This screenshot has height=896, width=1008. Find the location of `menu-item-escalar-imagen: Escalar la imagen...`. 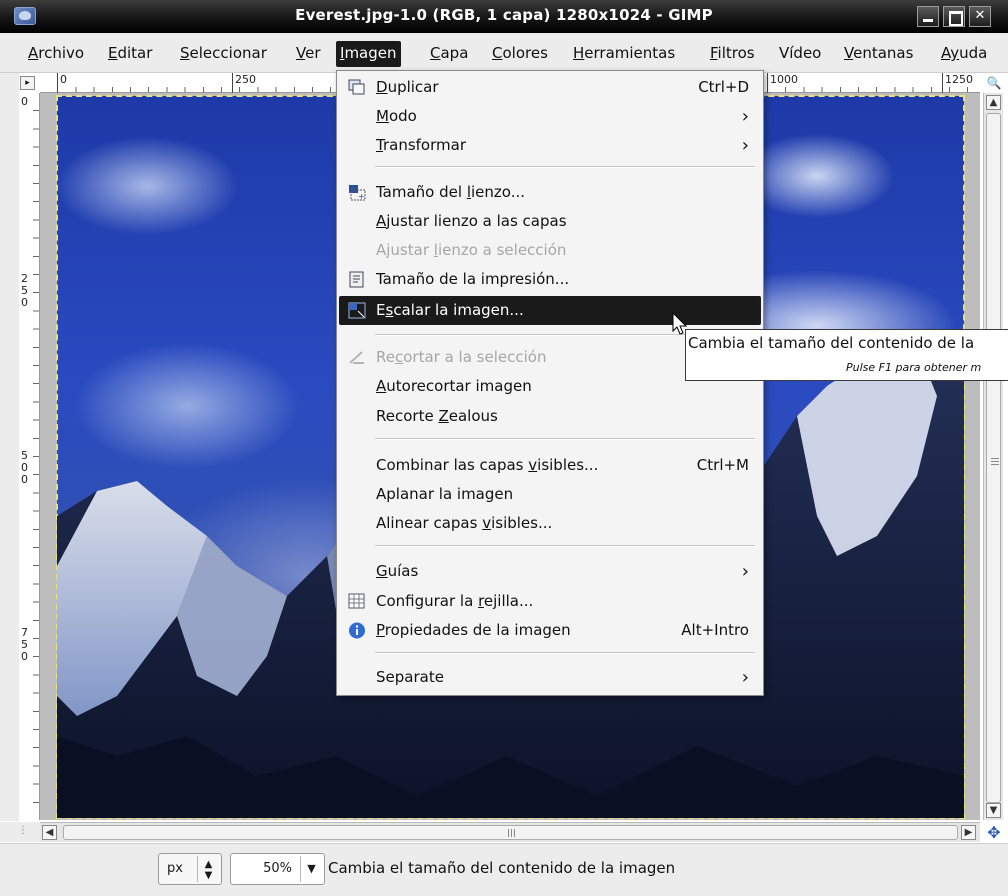

menu-item-escalar-imagen: Escalar la imagen... is located at coordinates (550, 310).